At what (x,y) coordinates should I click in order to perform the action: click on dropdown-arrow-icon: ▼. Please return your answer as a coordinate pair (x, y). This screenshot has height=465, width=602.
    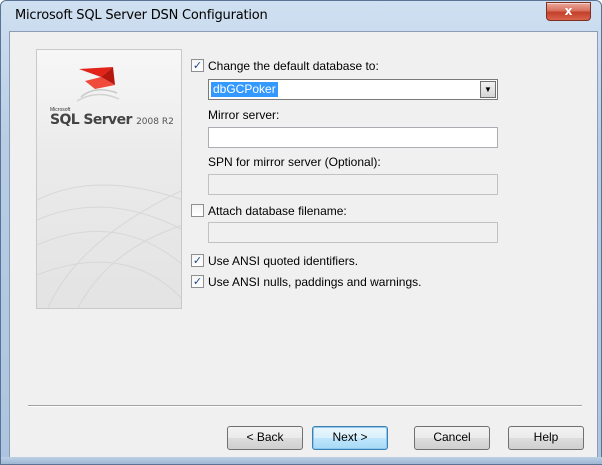
    Looking at the image, I should click on (488, 89).